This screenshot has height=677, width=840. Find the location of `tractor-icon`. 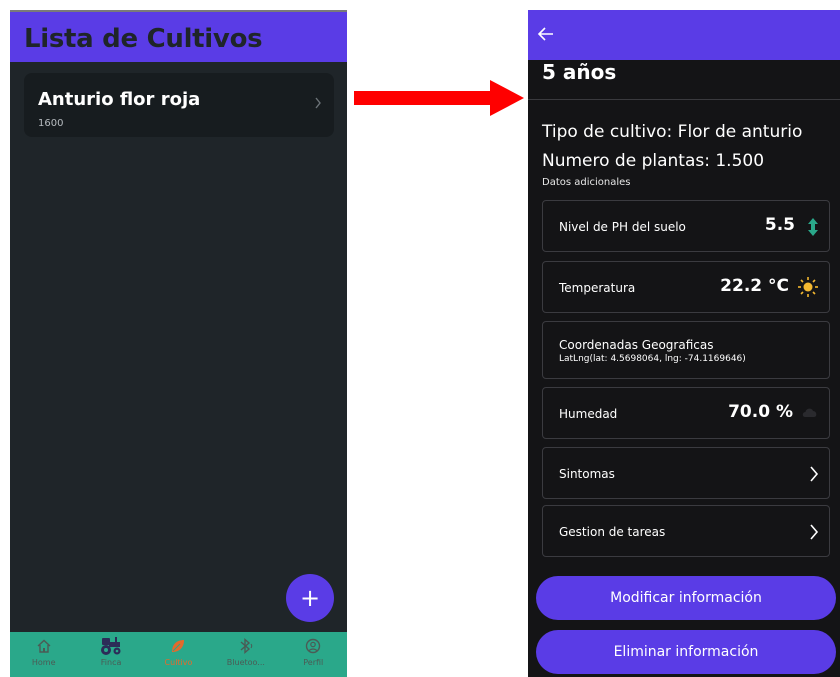

tractor-icon is located at coordinates (111, 646).